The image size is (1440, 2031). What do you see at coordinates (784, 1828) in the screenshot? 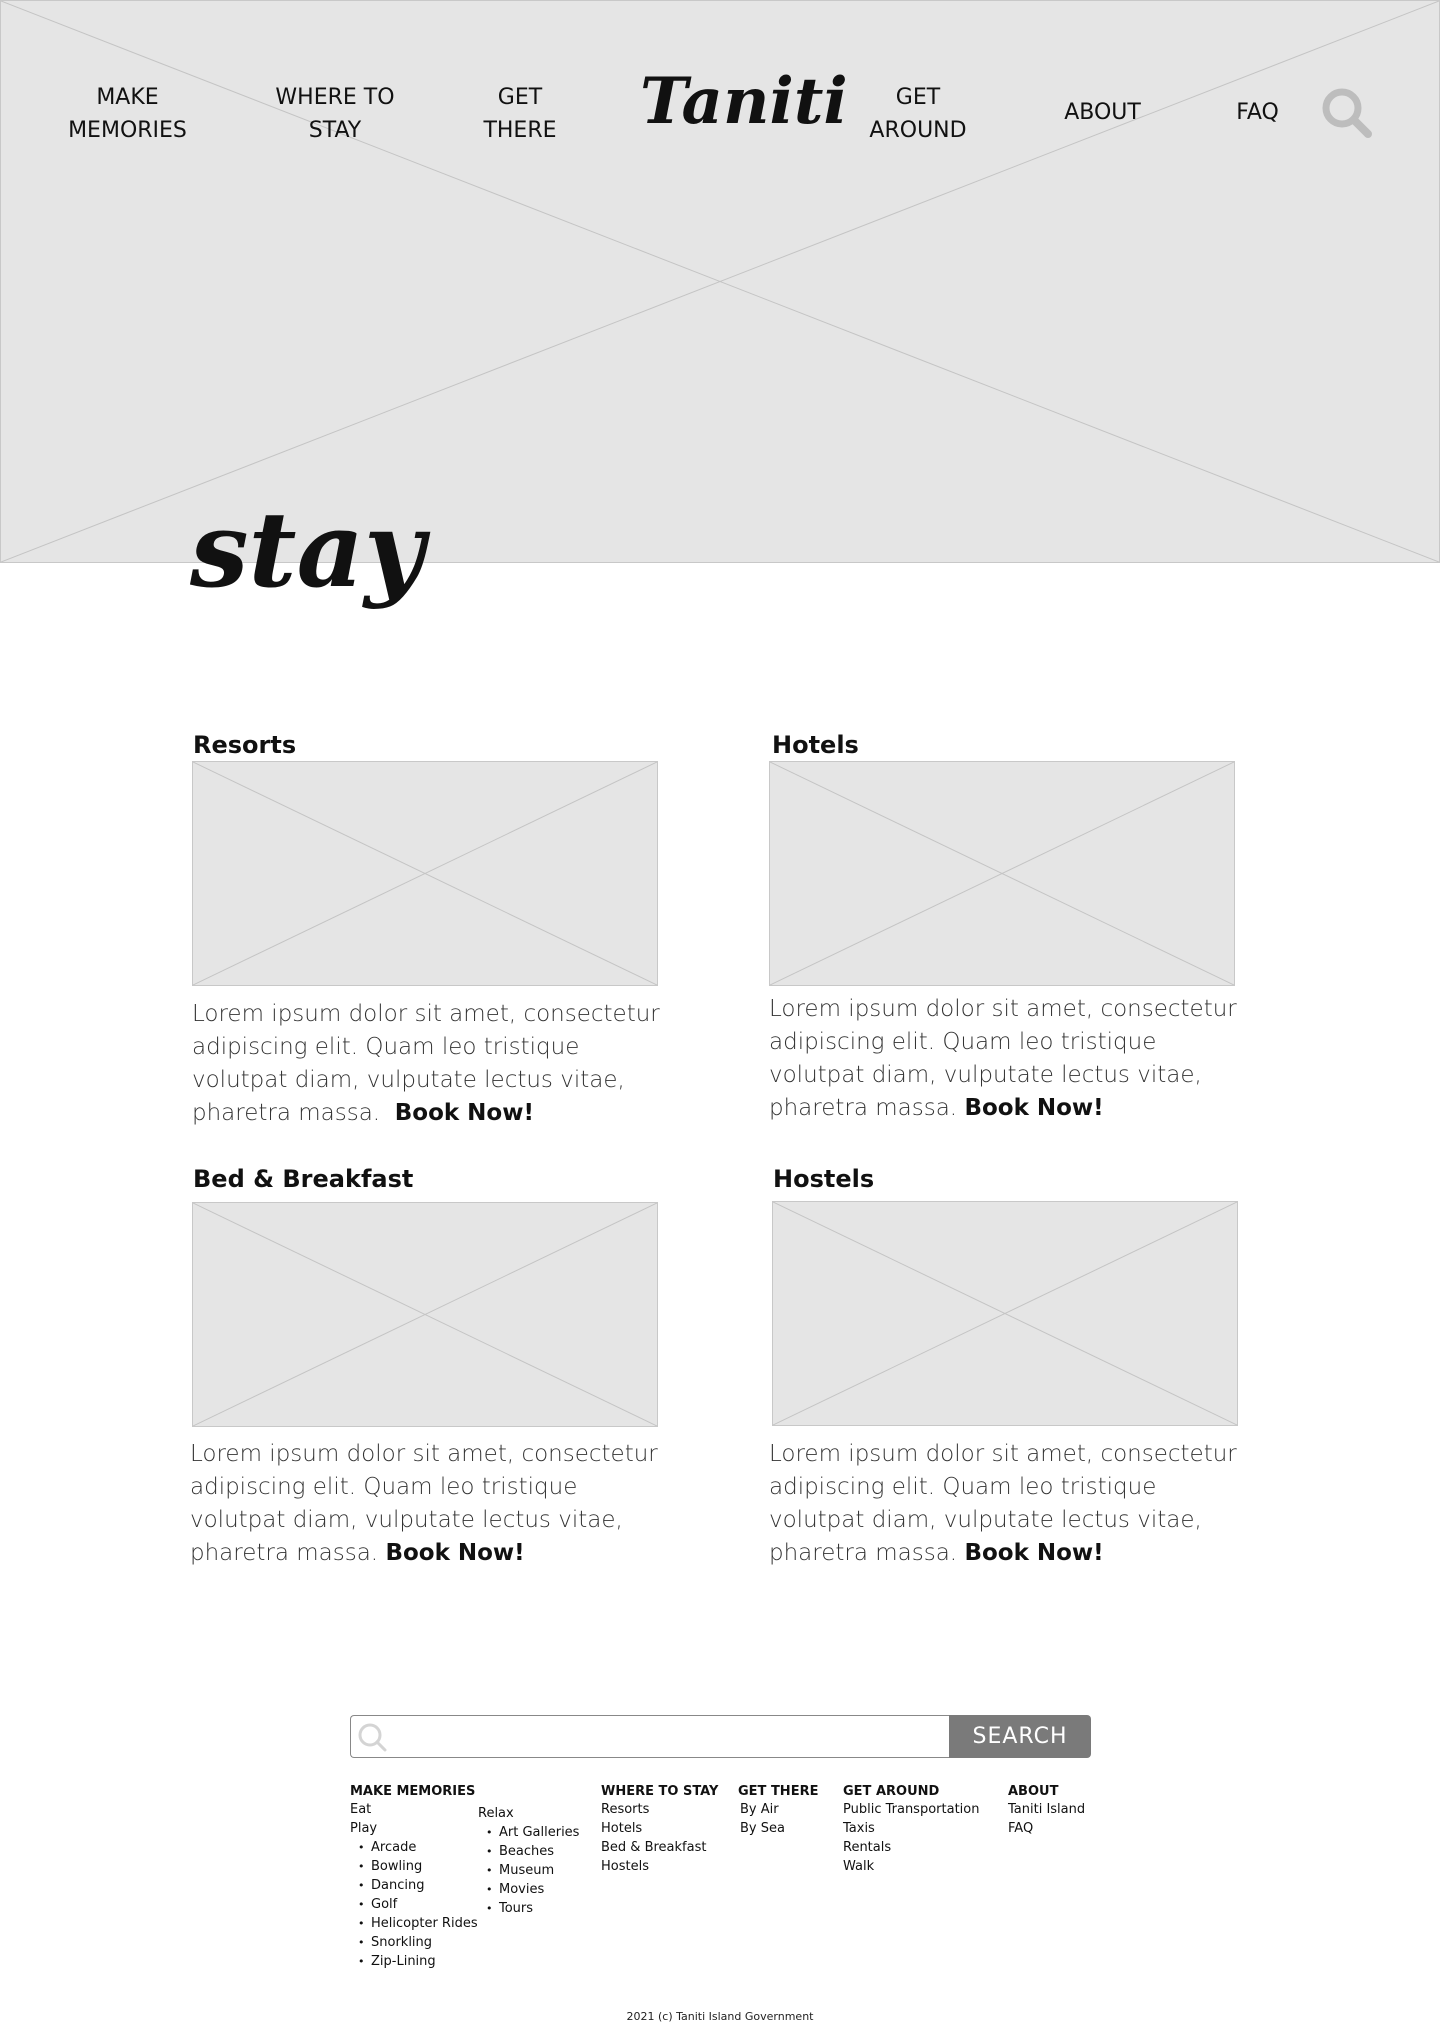
I see `footer-link: By Sea` at bounding box center [784, 1828].